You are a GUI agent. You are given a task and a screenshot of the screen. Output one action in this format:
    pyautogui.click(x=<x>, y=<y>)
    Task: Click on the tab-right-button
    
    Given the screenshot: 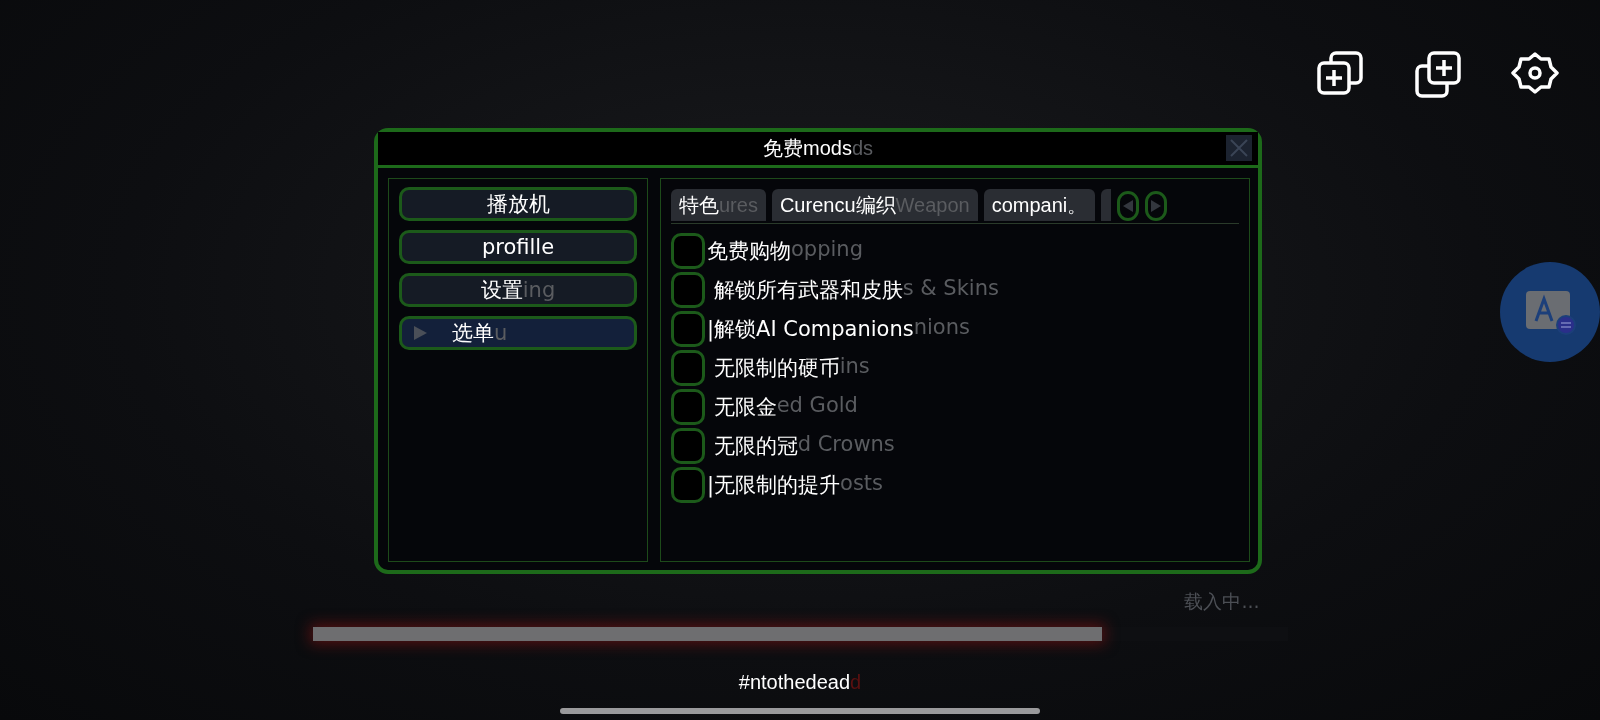 What is the action you would take?
    pyautogui.click(x=1156, y=206)
    